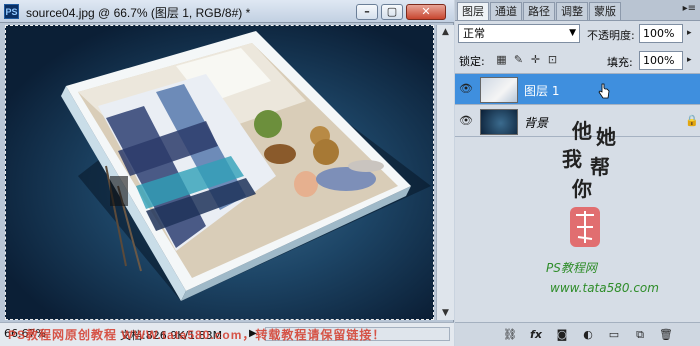  I want to click on tab-paths: 路径, so click(539, 11).